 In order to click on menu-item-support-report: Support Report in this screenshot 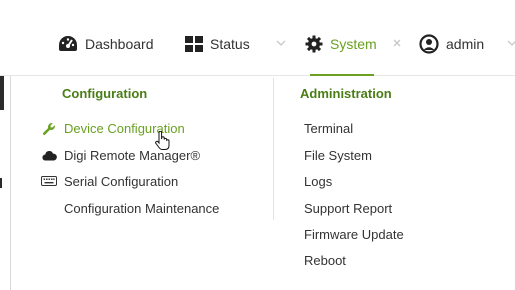, I will do `click(348, 208)`.